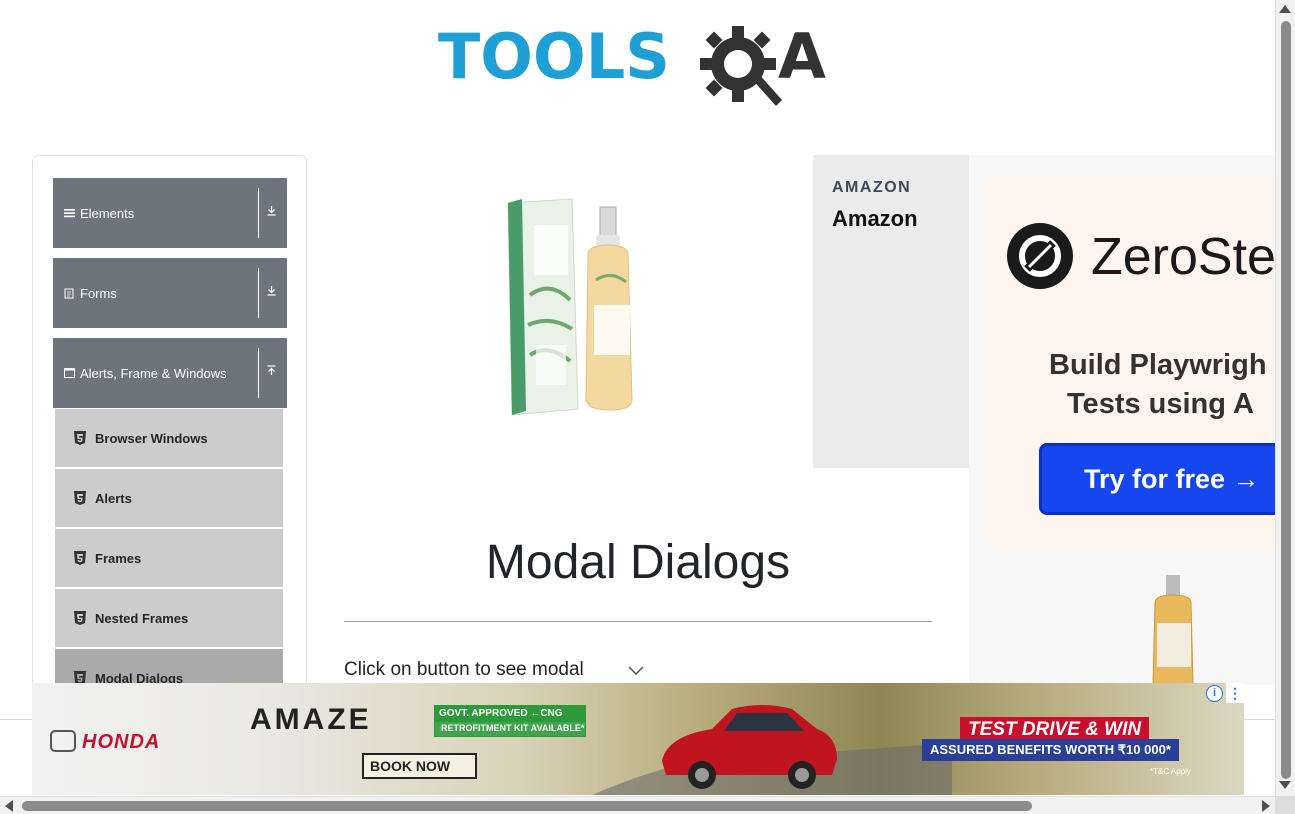 Image resolution: width=1295 pixels, height=814 pixels. What do you see at coordinates (1285, 9) in the screenshot?
I see `scroll-up-arrow-icon` at bounding box center [1285, 9].